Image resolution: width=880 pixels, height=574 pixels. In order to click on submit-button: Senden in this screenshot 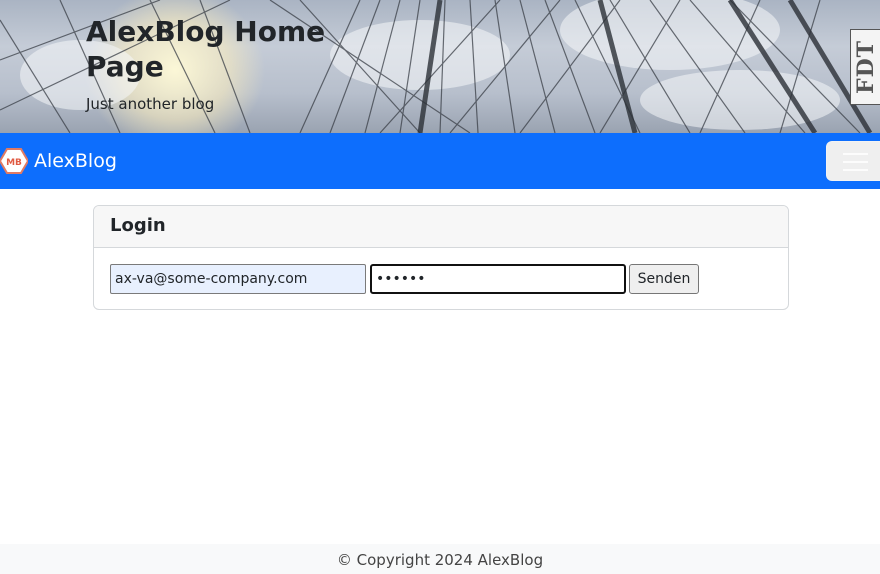, I will do `click(664, 279)`.